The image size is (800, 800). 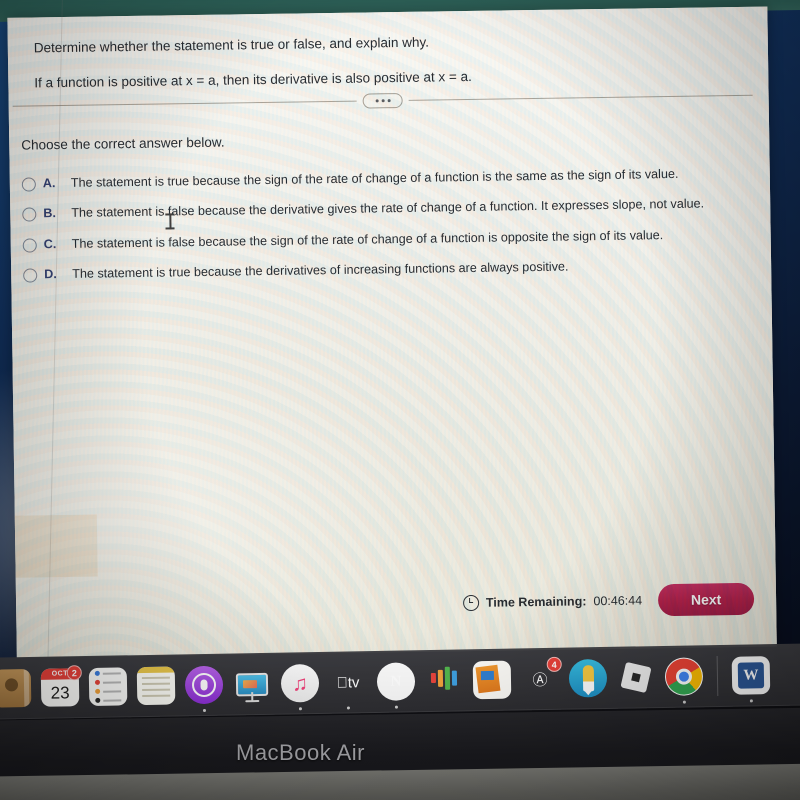 What do you see at coordinates (396, 603) in the screenshot?
I see `question-footer: Time Remaining: 00:46:44 Next` at bounding box center [396, 603].